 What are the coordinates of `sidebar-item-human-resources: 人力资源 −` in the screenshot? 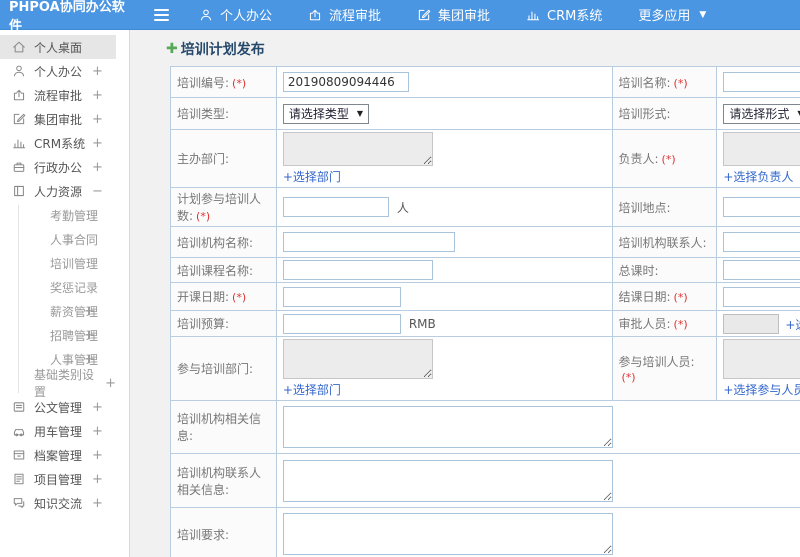 It's located at (58, 191).